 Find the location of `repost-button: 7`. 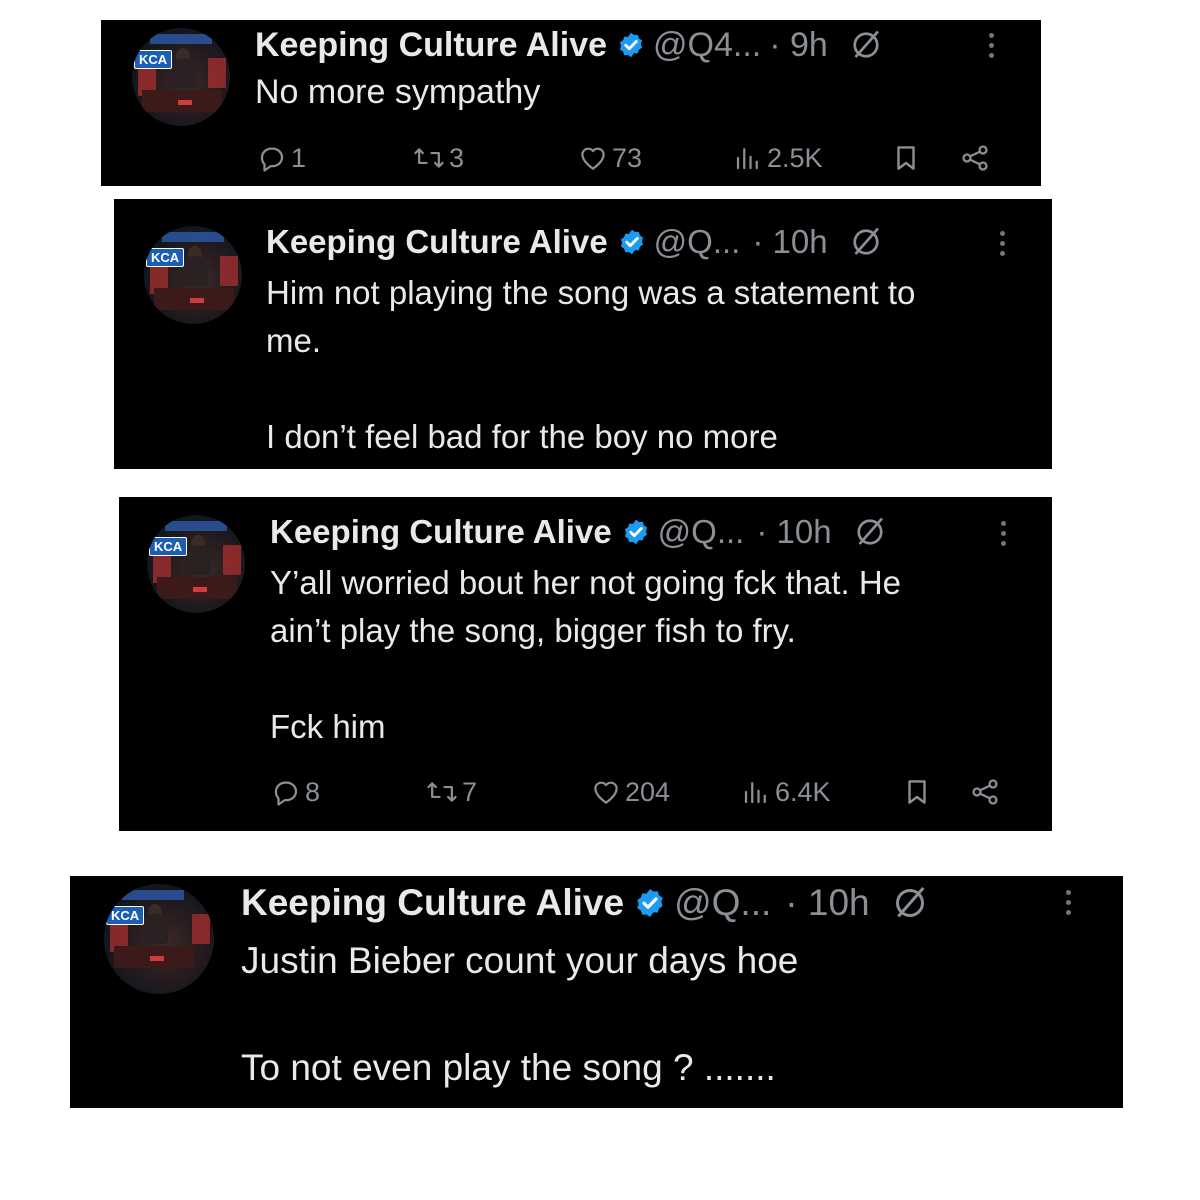

repost-button: 7 is located at coordinates (451, 792).